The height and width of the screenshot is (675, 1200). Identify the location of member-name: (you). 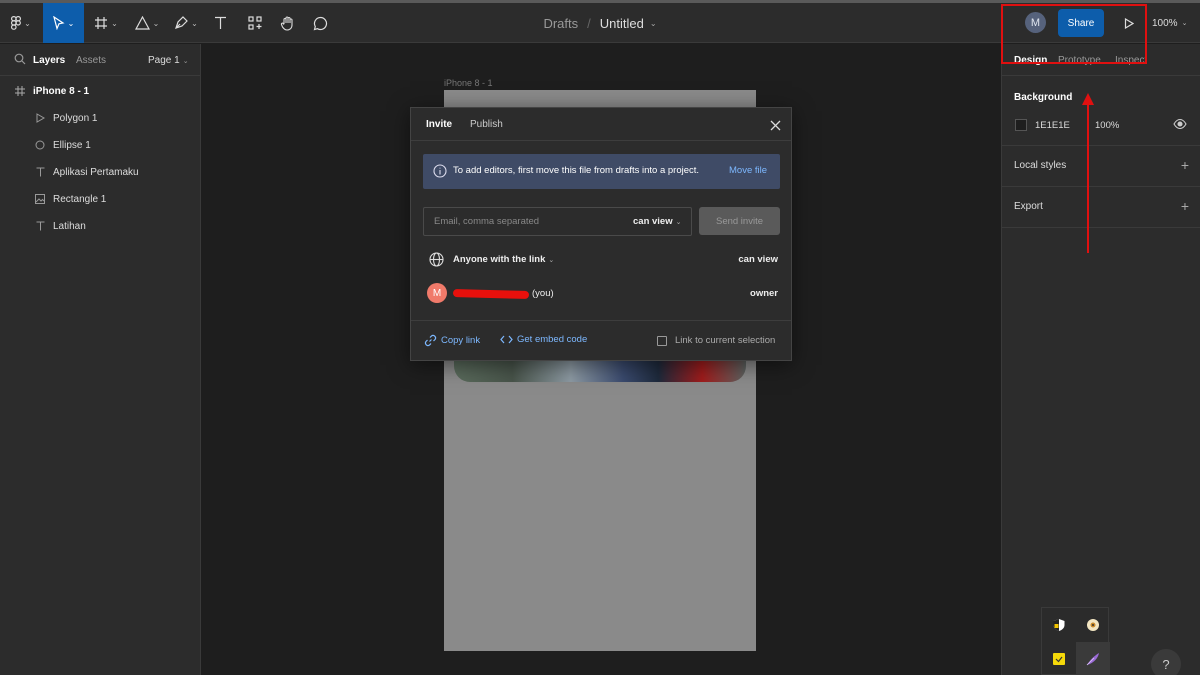
(503, 293).